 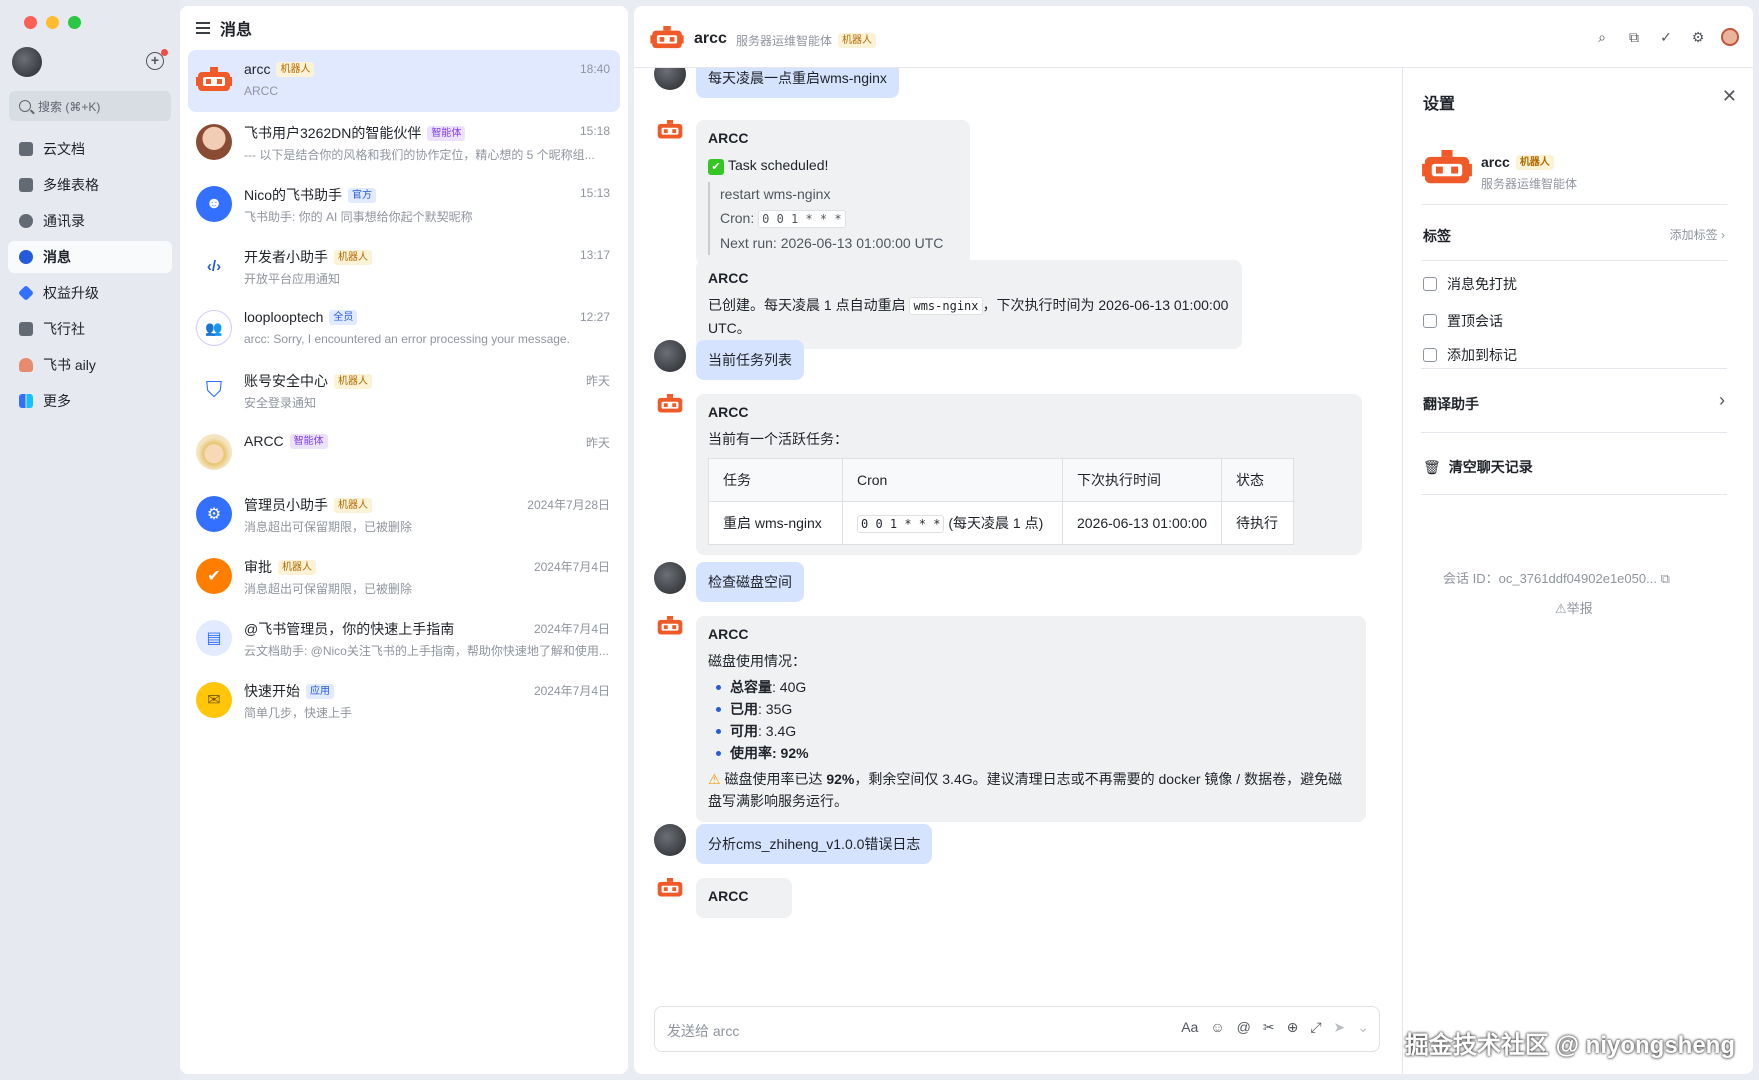 I want to click on ai-badge: 智能体, so click(x=308, y=441).